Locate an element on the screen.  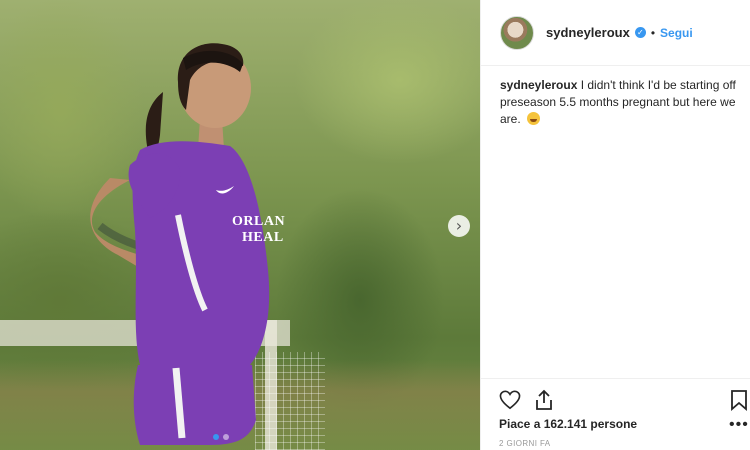
like-button is located at coordinates (510, 400).